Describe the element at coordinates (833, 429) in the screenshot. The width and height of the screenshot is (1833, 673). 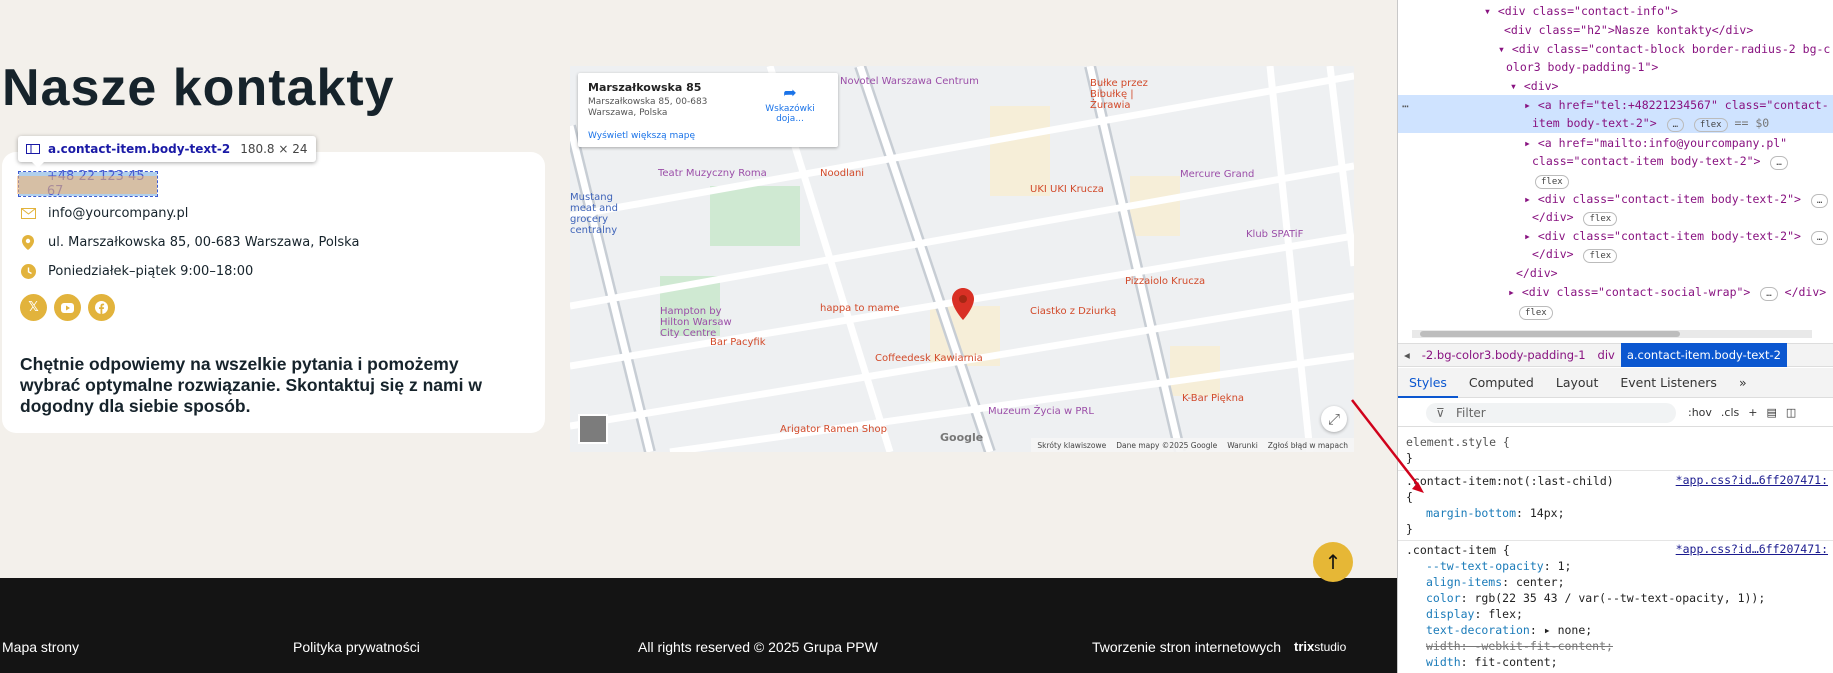
I see `map-label: Arigator Ramen Shop` at that location.